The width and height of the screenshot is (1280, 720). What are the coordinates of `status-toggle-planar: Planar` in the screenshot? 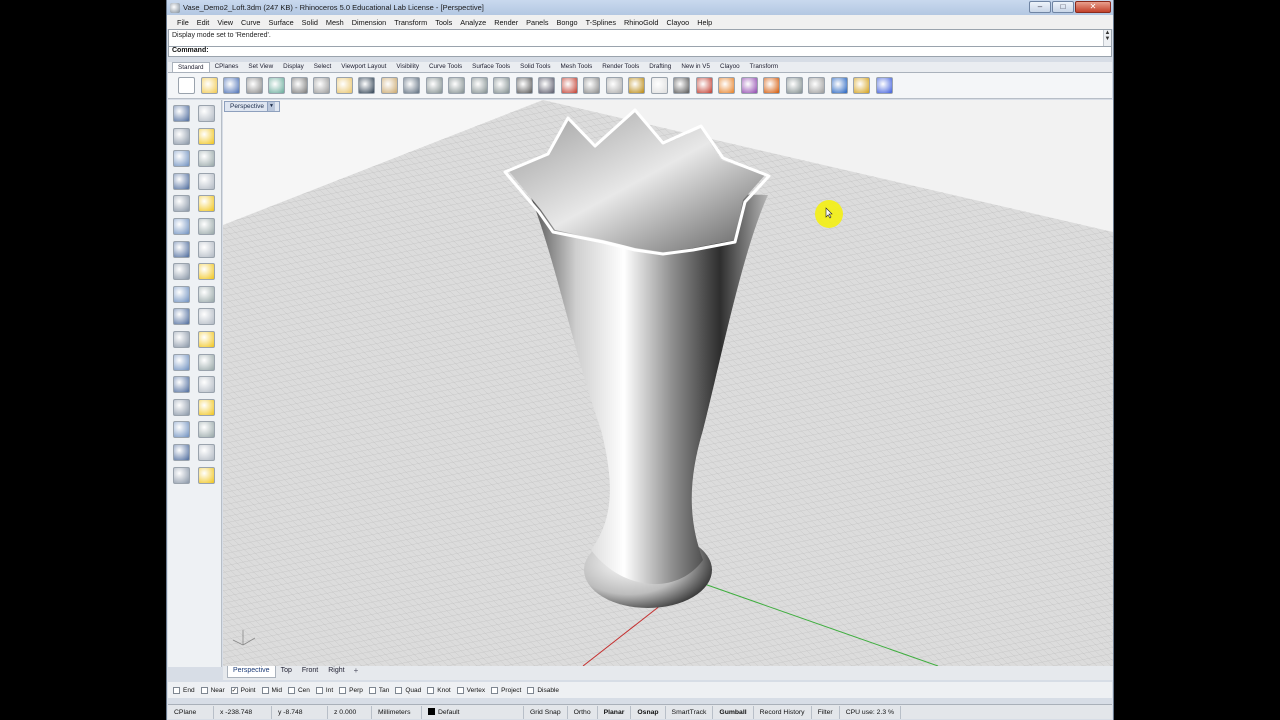 It's located at (615, 712).